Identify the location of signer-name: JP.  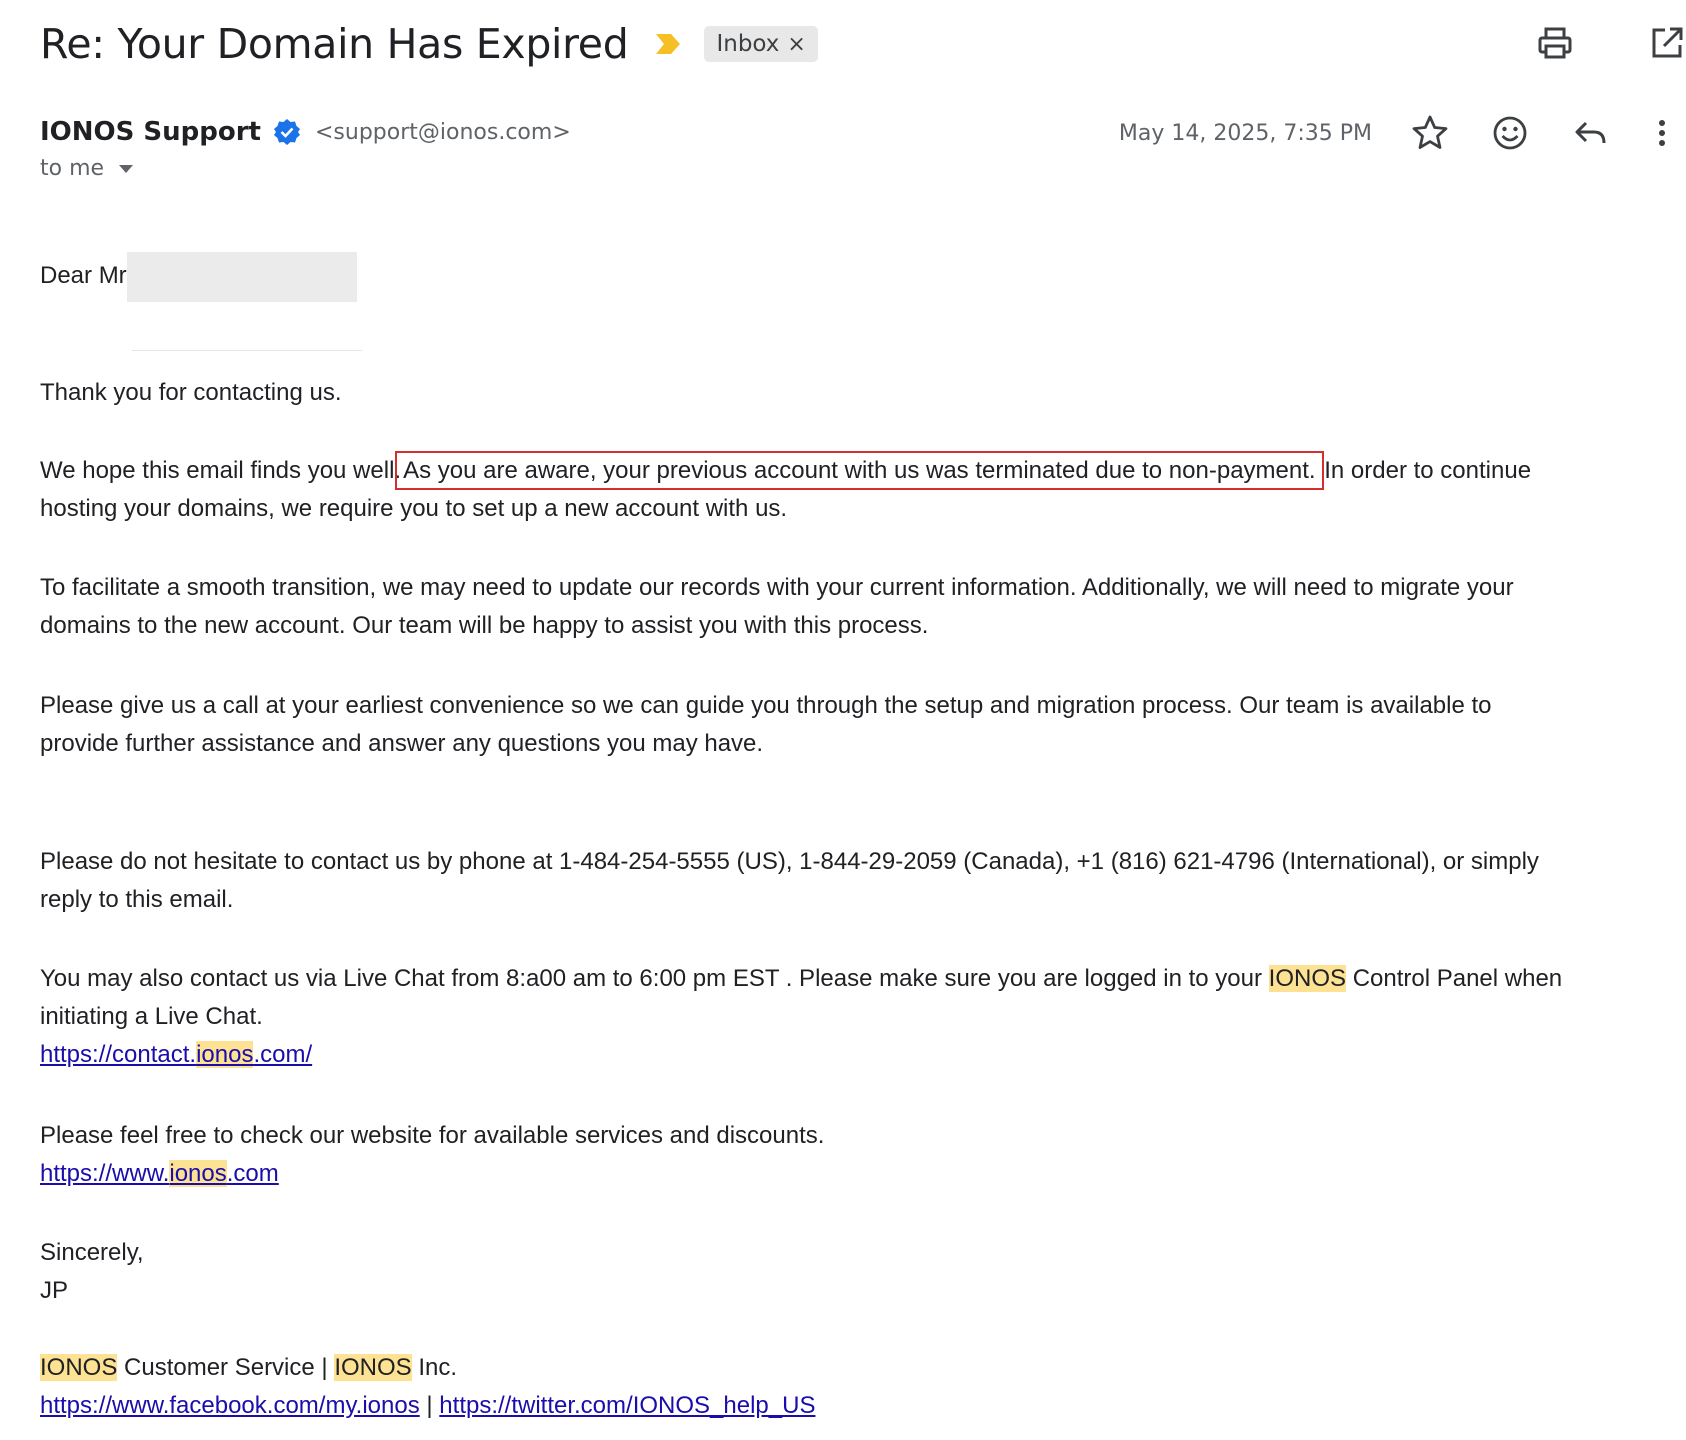
(54, 1290).